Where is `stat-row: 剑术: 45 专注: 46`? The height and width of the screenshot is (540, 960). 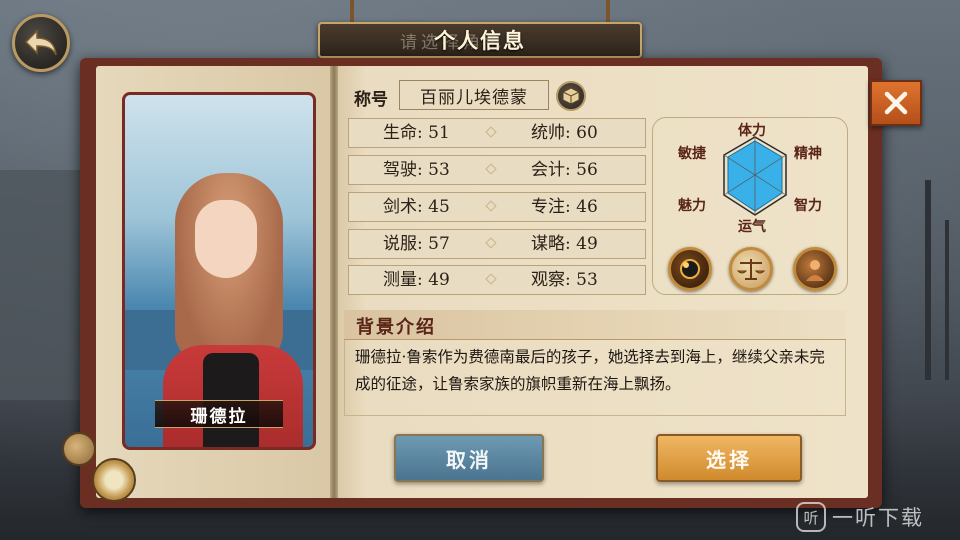
stat-row: 剑术: 45 专注: 46 is located at coordinates (497, 207).